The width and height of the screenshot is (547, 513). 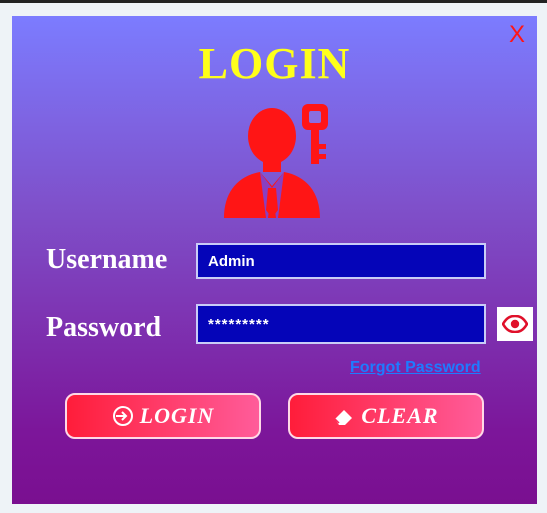 What do you see at coordinates (273, 1) in the screenshot?
I see `top-border` at bounding box center [273, 1].